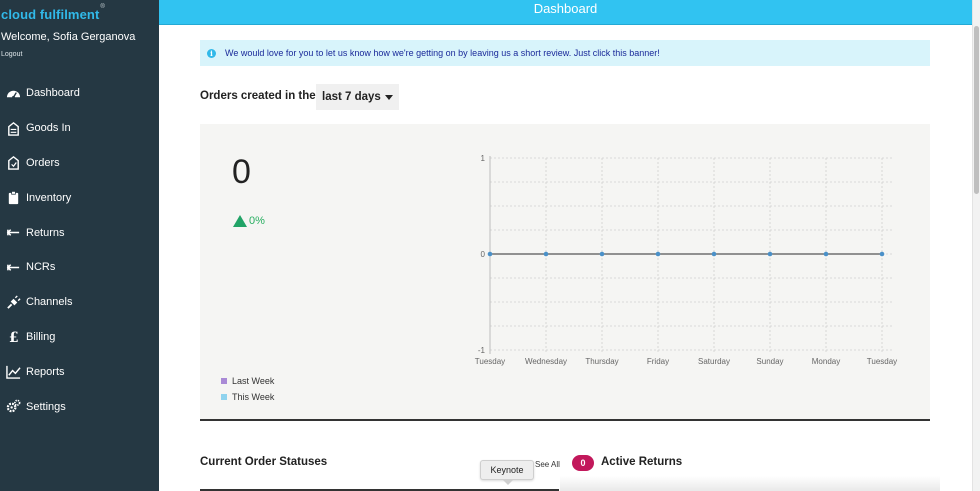  I want to click on sidebar-item-label: Returns, so click(45, 232).